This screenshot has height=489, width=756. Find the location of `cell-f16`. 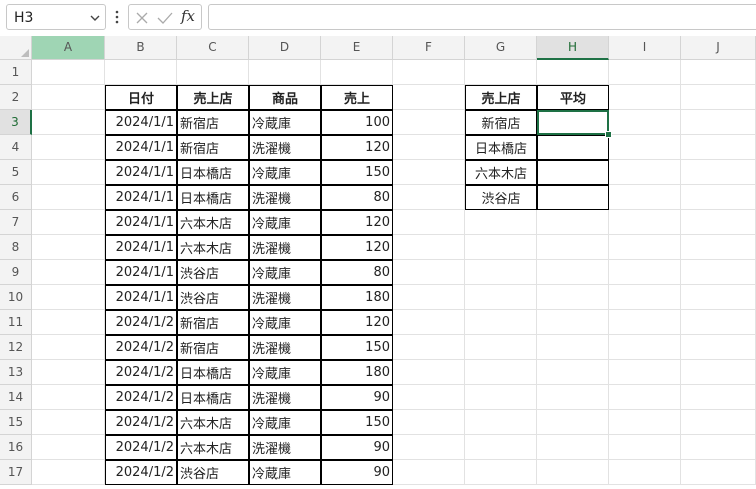

cell-f16 is located at coordinates (429, 447).